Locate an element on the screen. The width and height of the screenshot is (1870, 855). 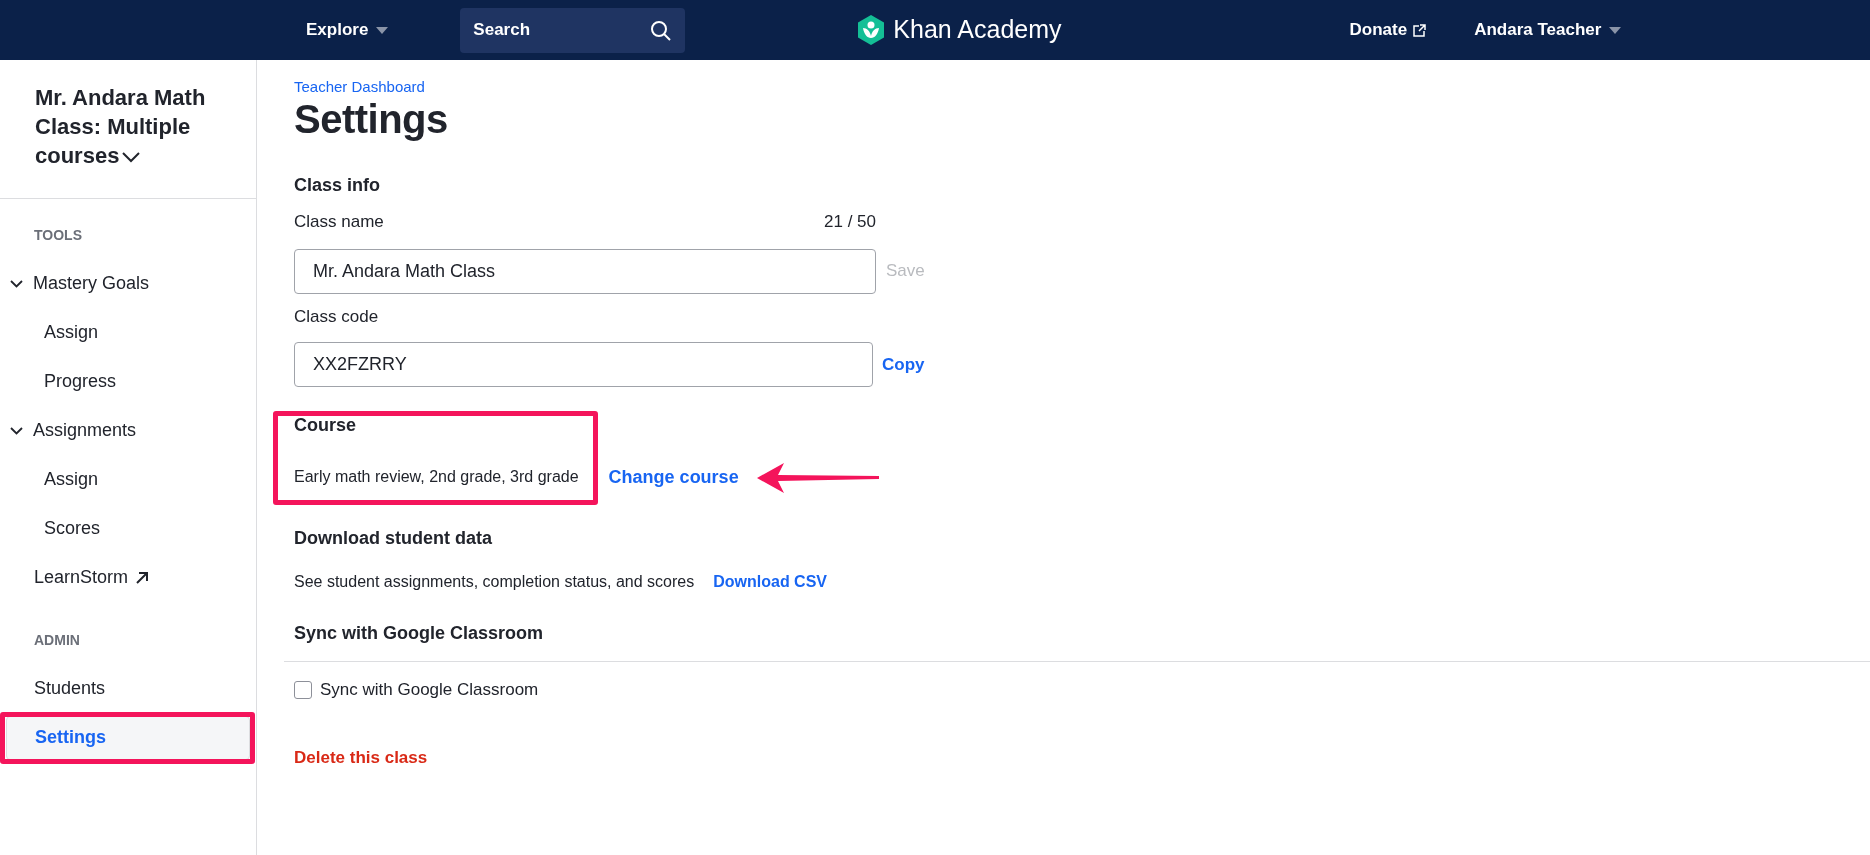
class-selector: Mr. Andara Math Class: Multiple courses is located at coordinates (130, 126).